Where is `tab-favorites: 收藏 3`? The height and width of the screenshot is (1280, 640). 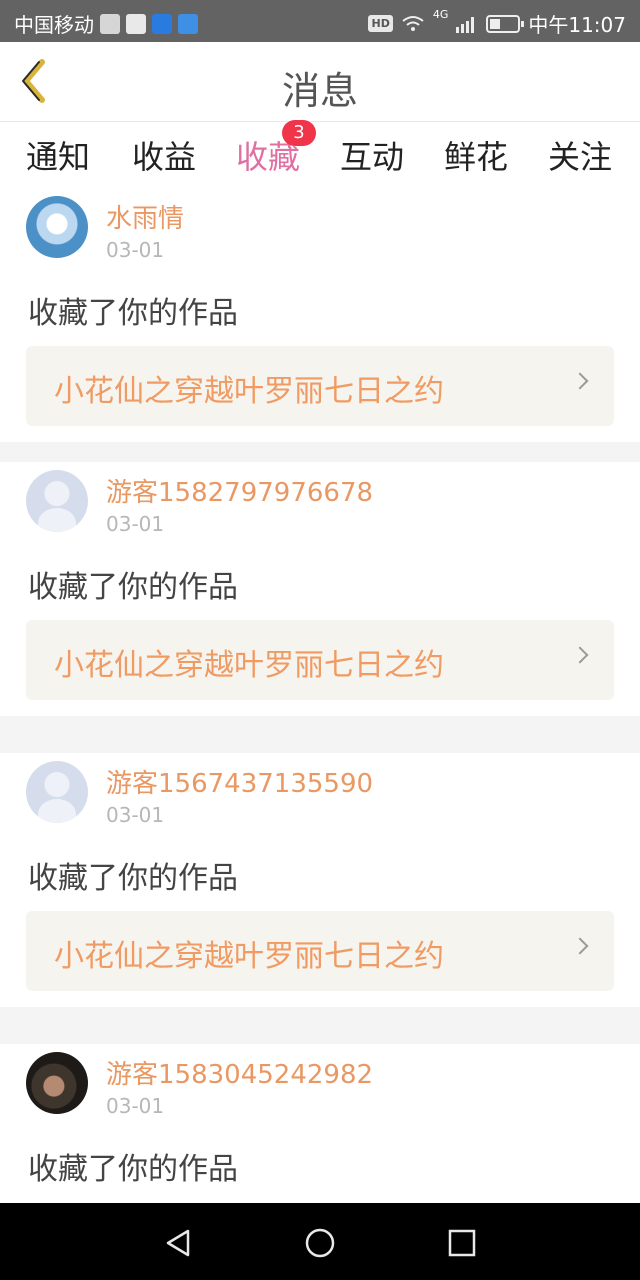 tab-favorites: 收藏 3 is located at coordinates (268, 156).